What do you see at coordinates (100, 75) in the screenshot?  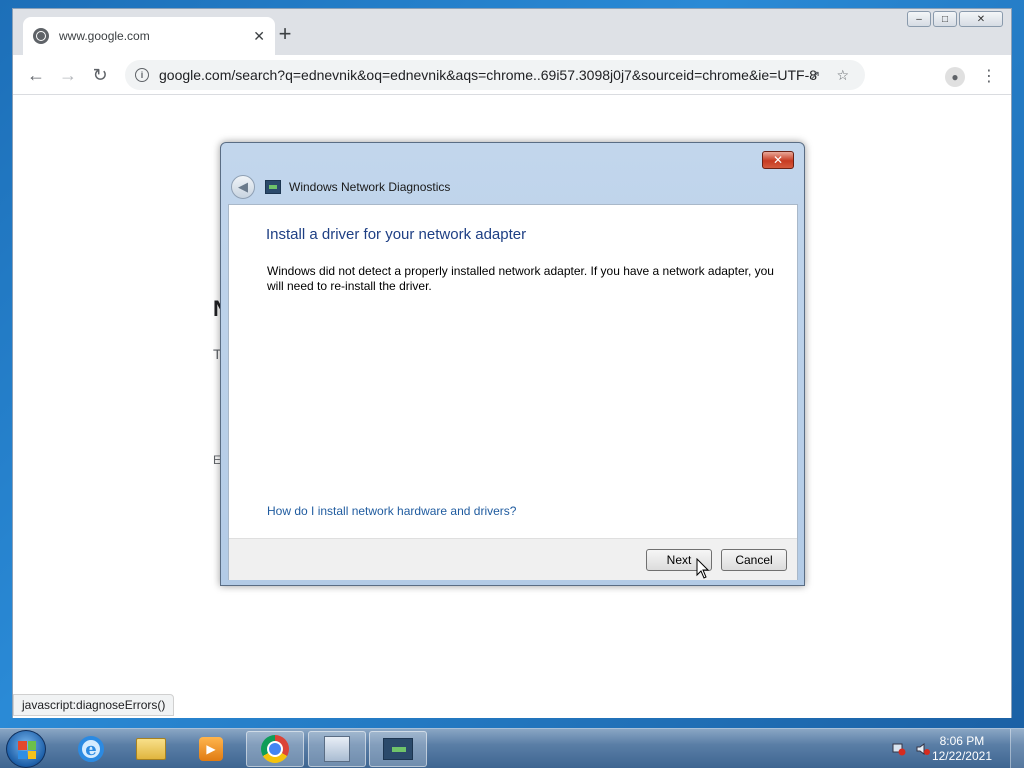 I see `reload-icon: ↻` at bounding box center [100, 75].